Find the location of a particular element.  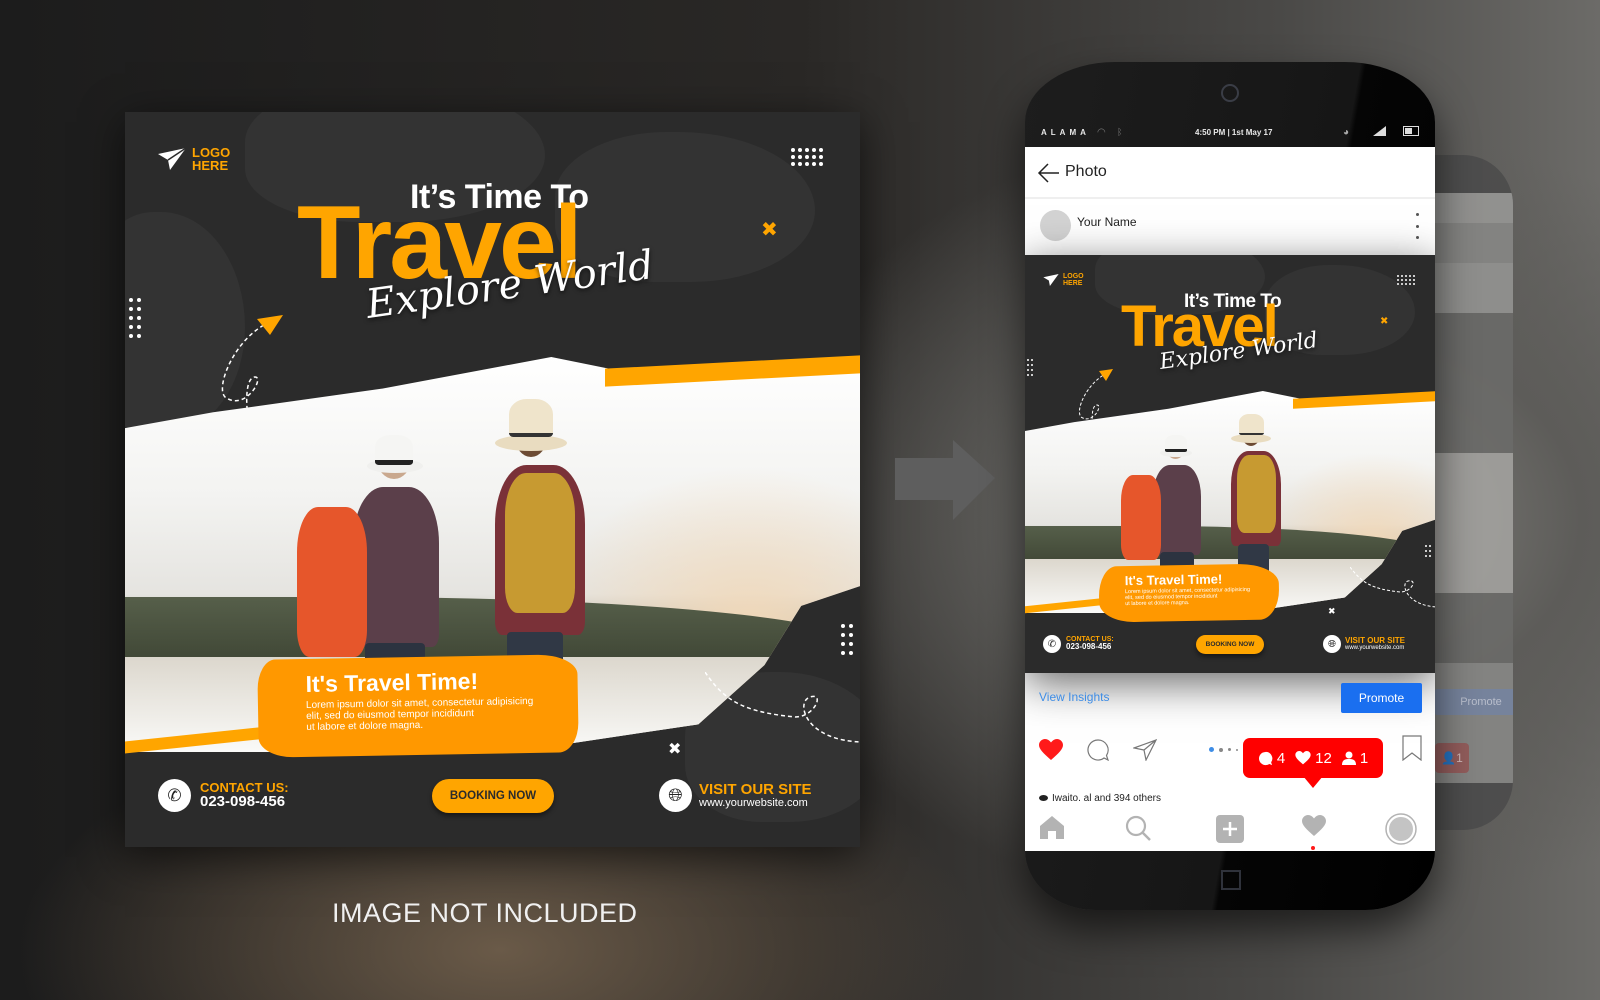

notif-followers: 1 is located at coordinates (1355, 758).